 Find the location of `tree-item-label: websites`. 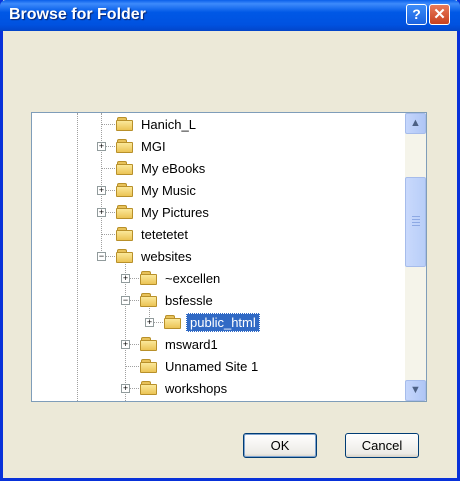

tree-item-label: websites is located at coordinates (166, 256).